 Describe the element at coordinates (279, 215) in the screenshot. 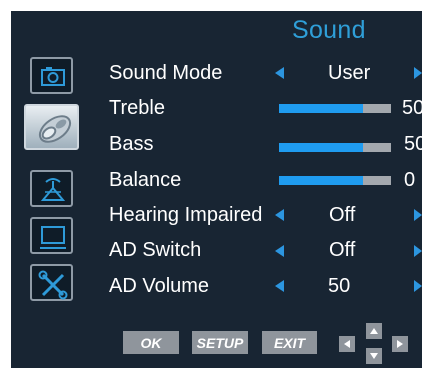

I see `hearing-impaired-left-arrow-icon` at that location.